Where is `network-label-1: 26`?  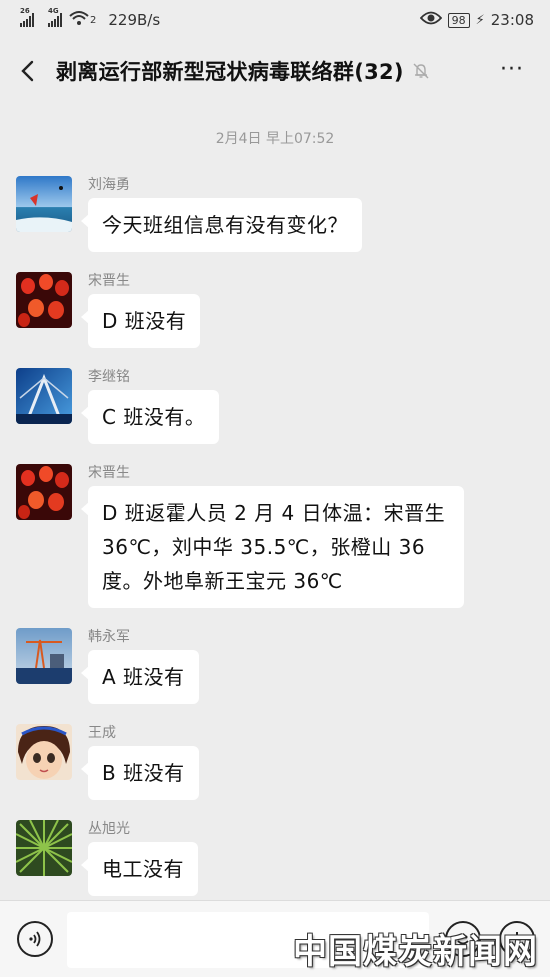
network-label-1: 26 is located at coordinates (25, 11).